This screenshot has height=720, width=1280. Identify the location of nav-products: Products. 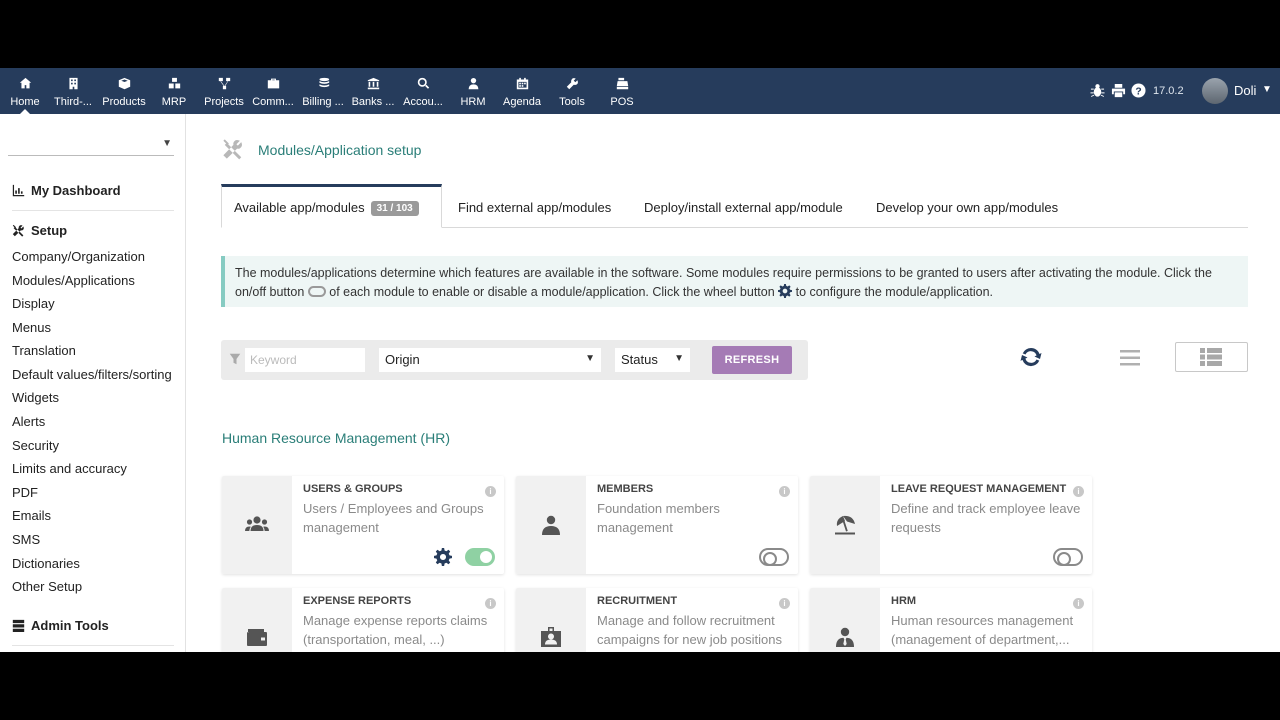
(124, 91).